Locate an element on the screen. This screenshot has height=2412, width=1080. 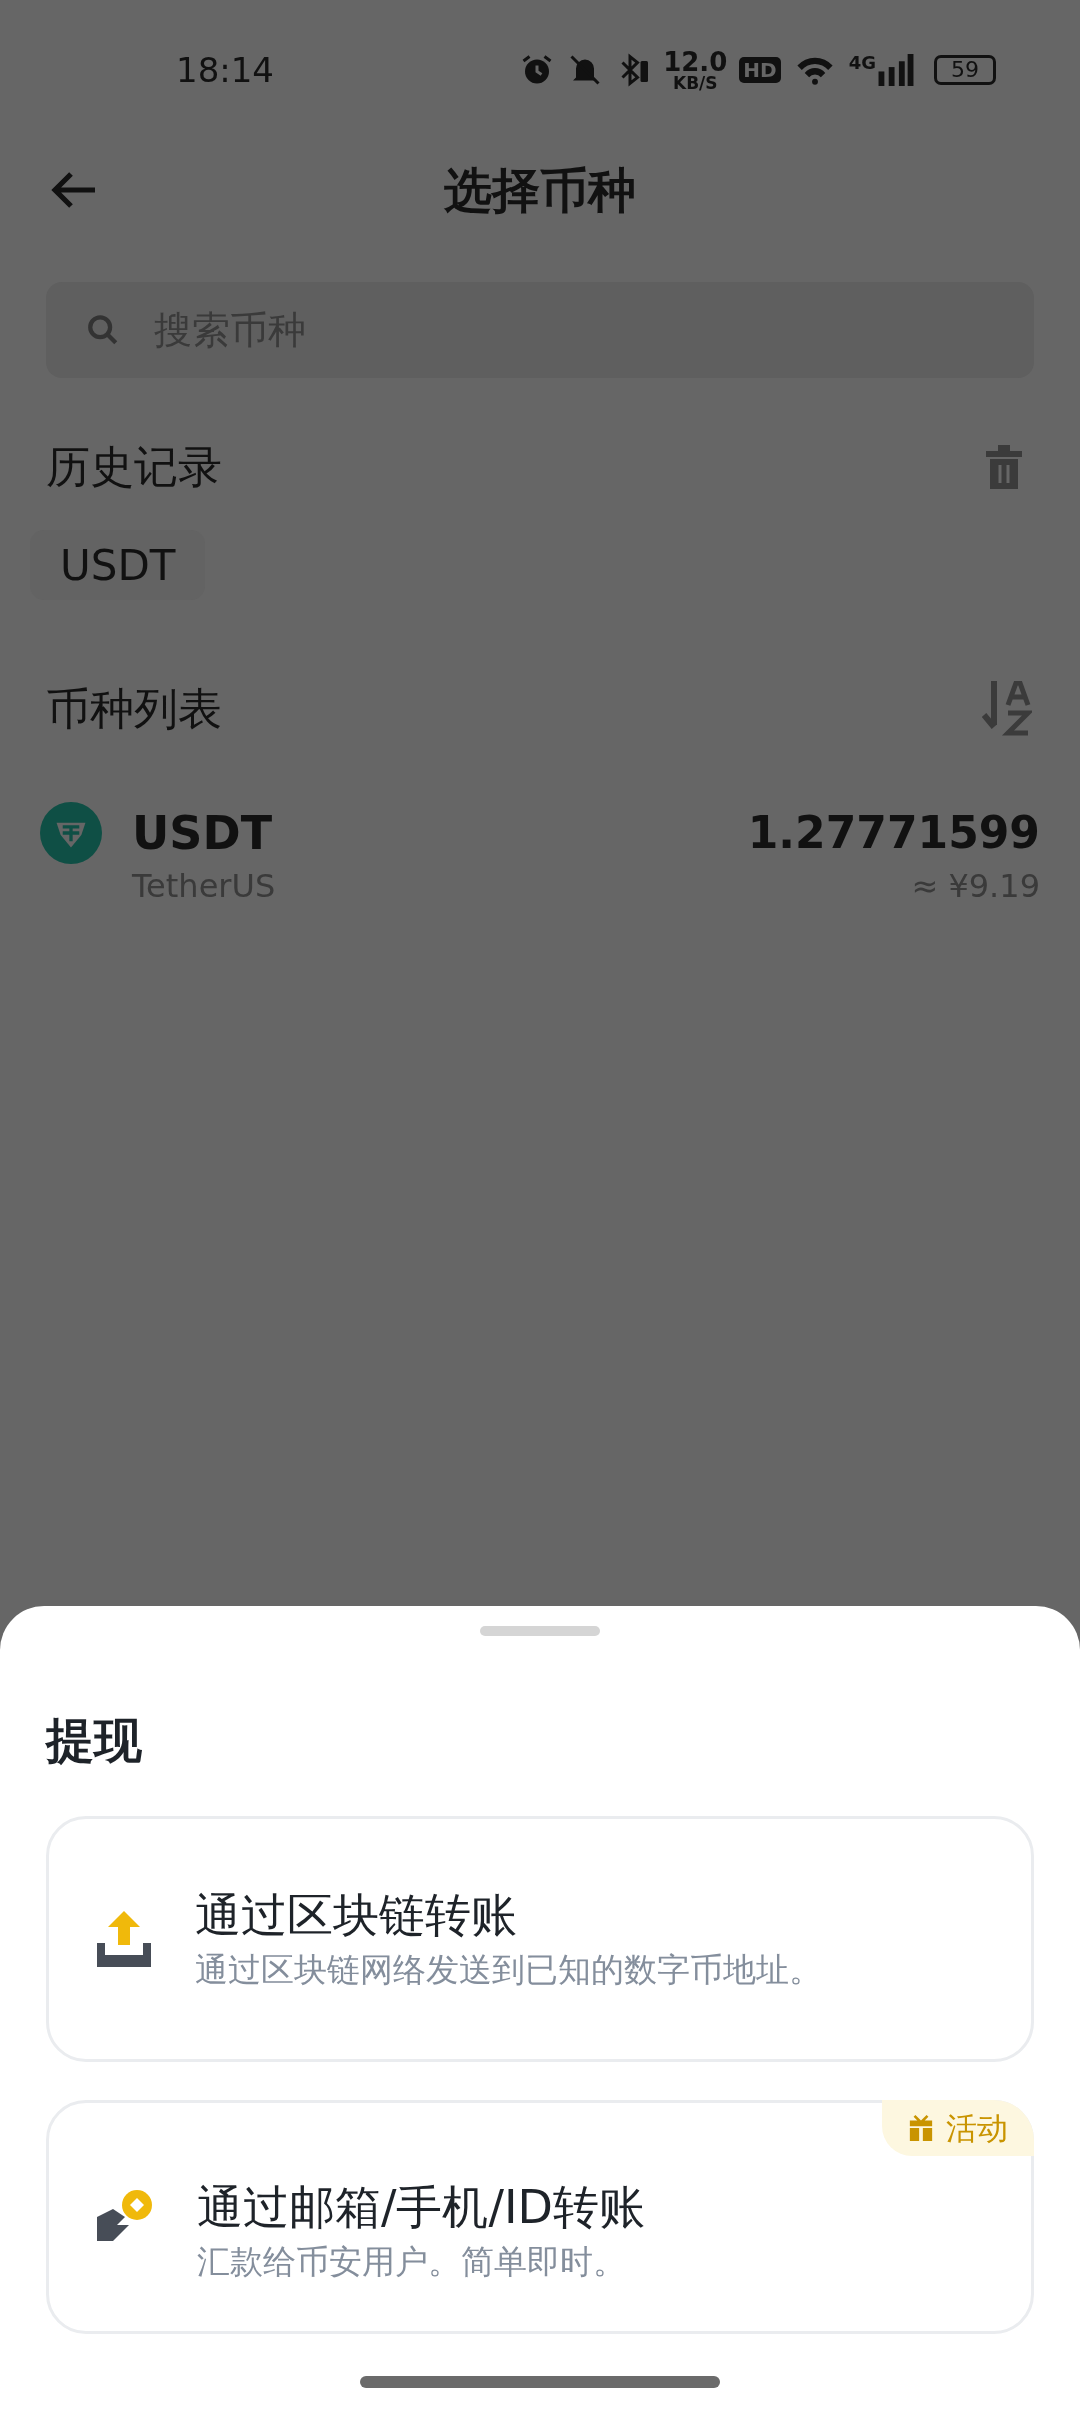
screen-title: 选择币种 is located at coordinates (540, 190).